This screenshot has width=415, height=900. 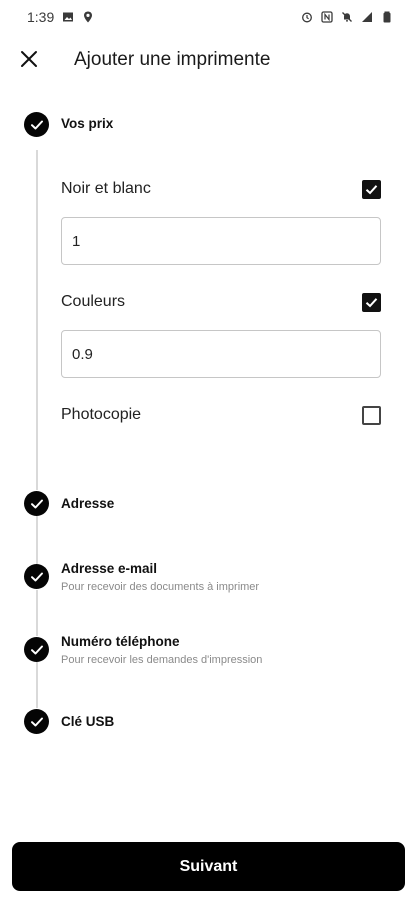 I want to click on step-cle-usb: Clé USB, so click(x=69, y=721).